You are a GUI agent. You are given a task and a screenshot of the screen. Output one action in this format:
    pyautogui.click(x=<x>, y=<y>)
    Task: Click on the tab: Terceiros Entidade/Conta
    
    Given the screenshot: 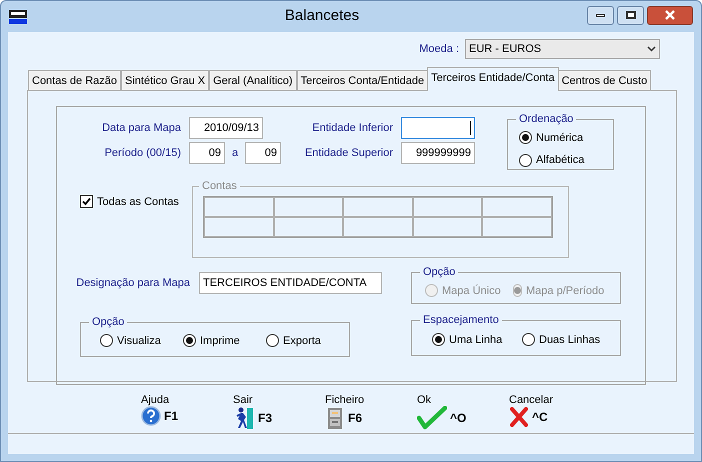 What is the action you would take?
    pyautogui.click(x=493, y=79)
    